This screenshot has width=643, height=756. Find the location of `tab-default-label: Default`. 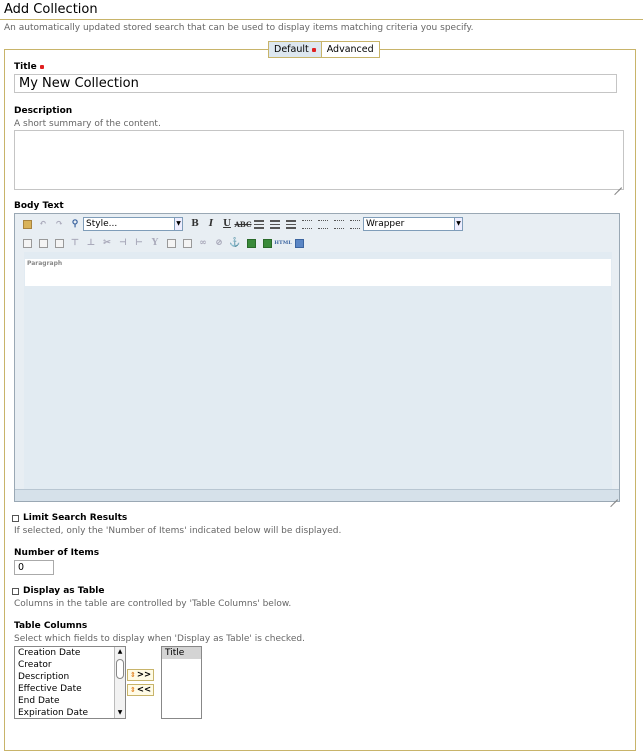

tab-default-label: Default is located at coordinates (291, 49).